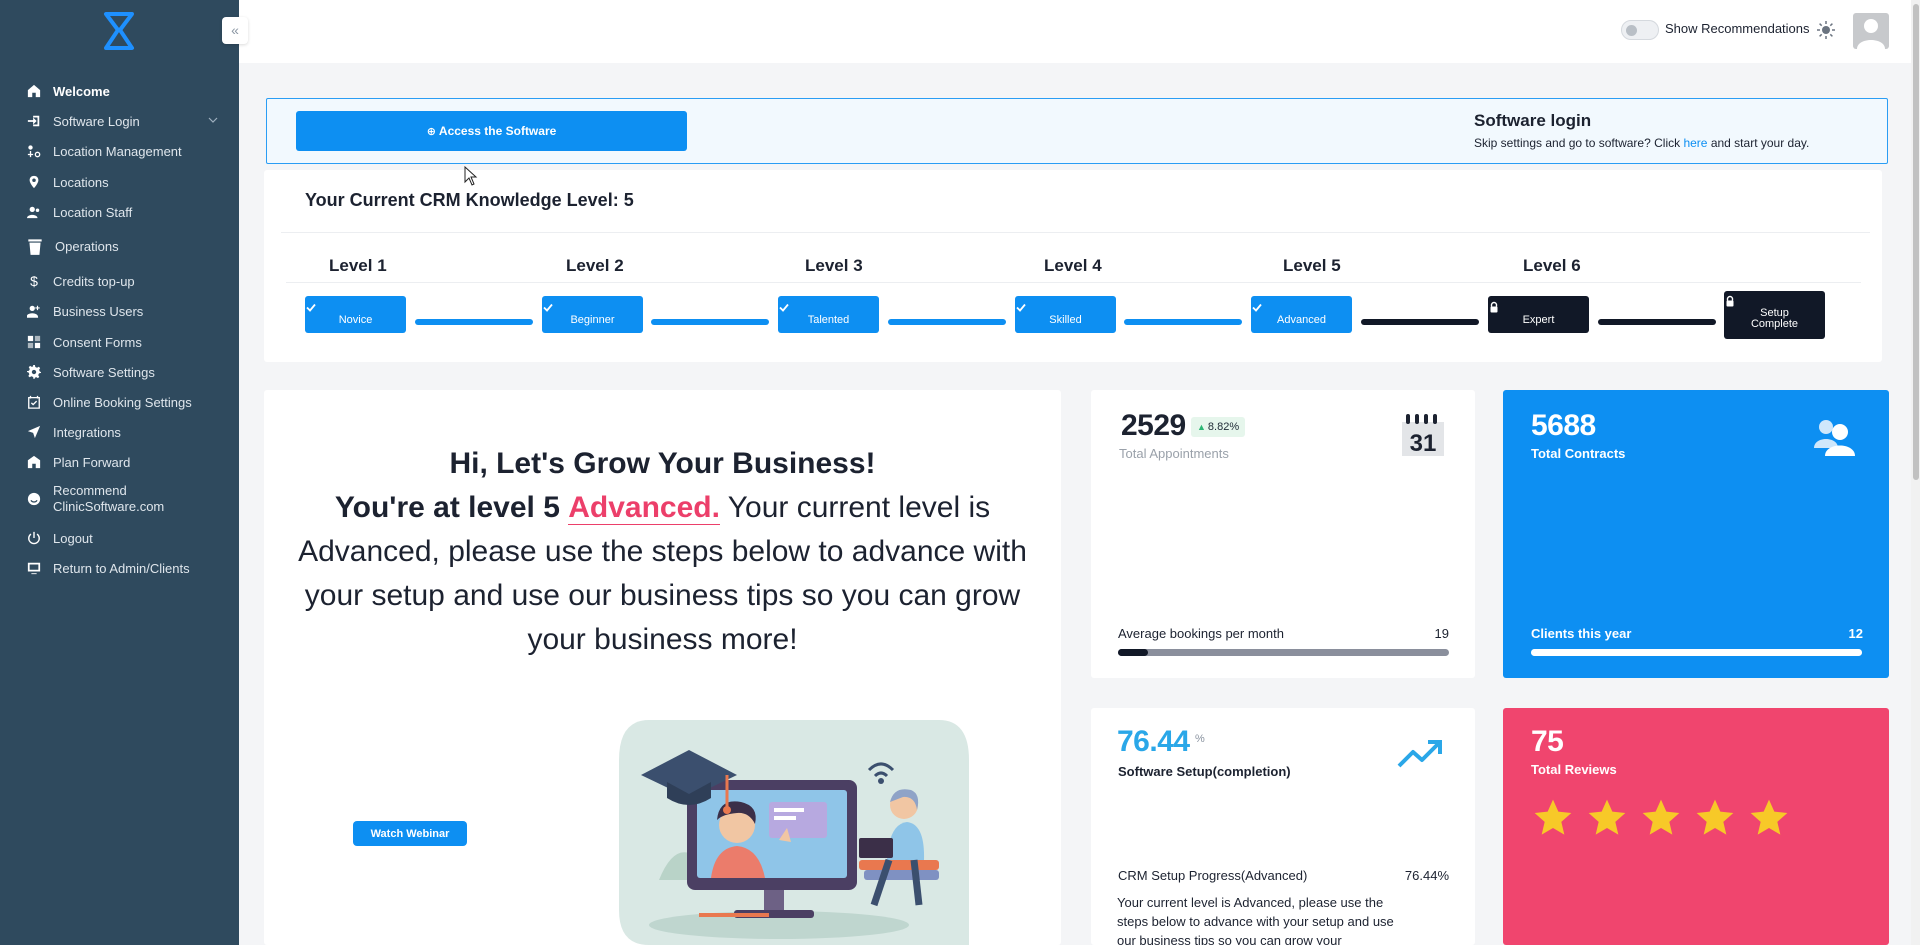 Image resolution: width=1920 pixels, height=945 pixels. What do you see at coordinates (1640, 30) in the screenshot?
I see `recommendations-toggle` at bounding box center [1640, 30].